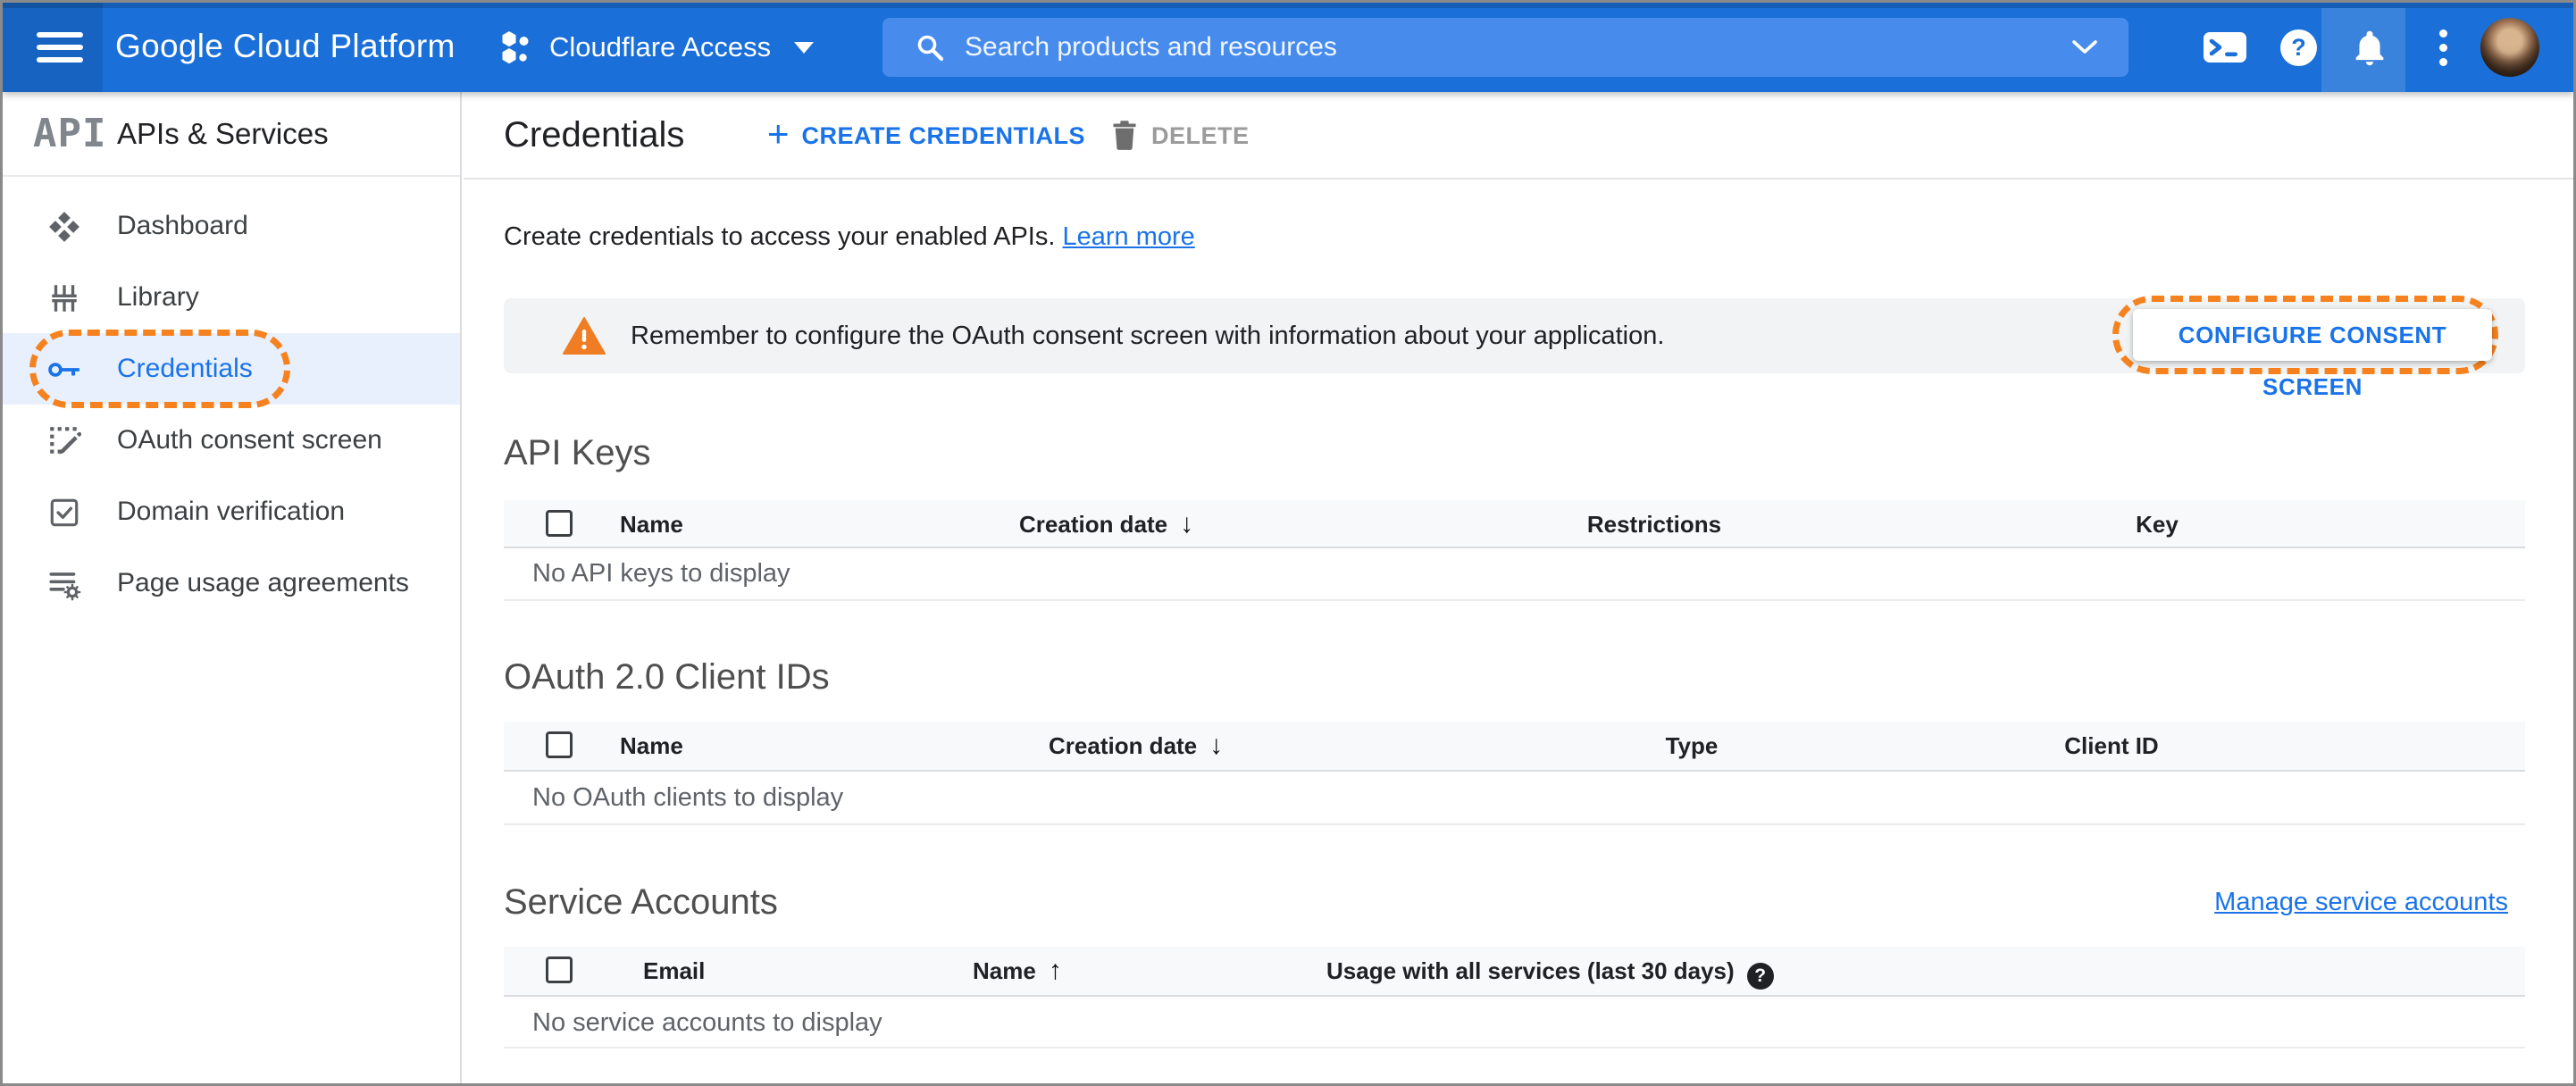  Describe the element at coordinates (2158, 524) in the screenshot. I see `column-header-key: Key` at that location.